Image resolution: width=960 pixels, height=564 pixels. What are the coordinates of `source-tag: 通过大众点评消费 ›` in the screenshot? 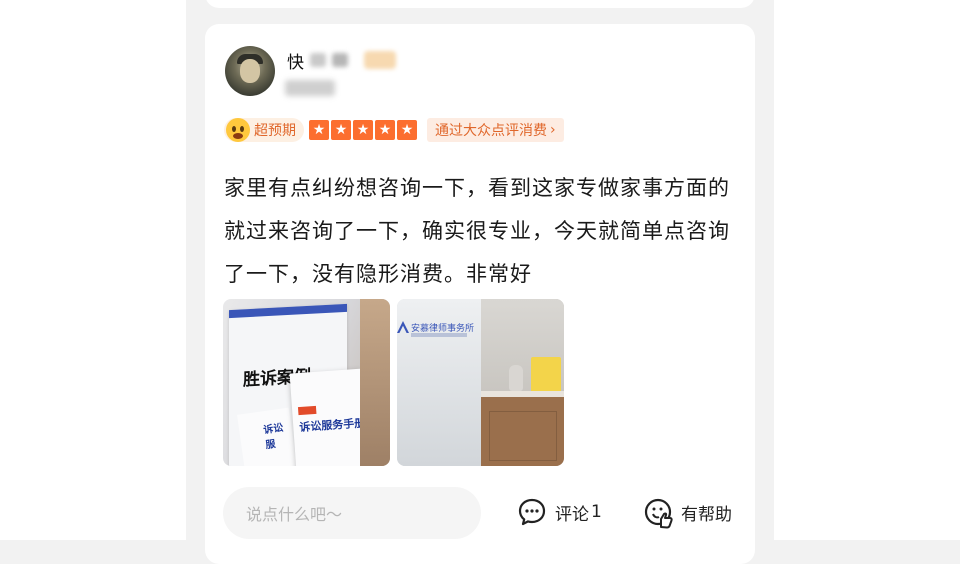 It's located at (495, 130).